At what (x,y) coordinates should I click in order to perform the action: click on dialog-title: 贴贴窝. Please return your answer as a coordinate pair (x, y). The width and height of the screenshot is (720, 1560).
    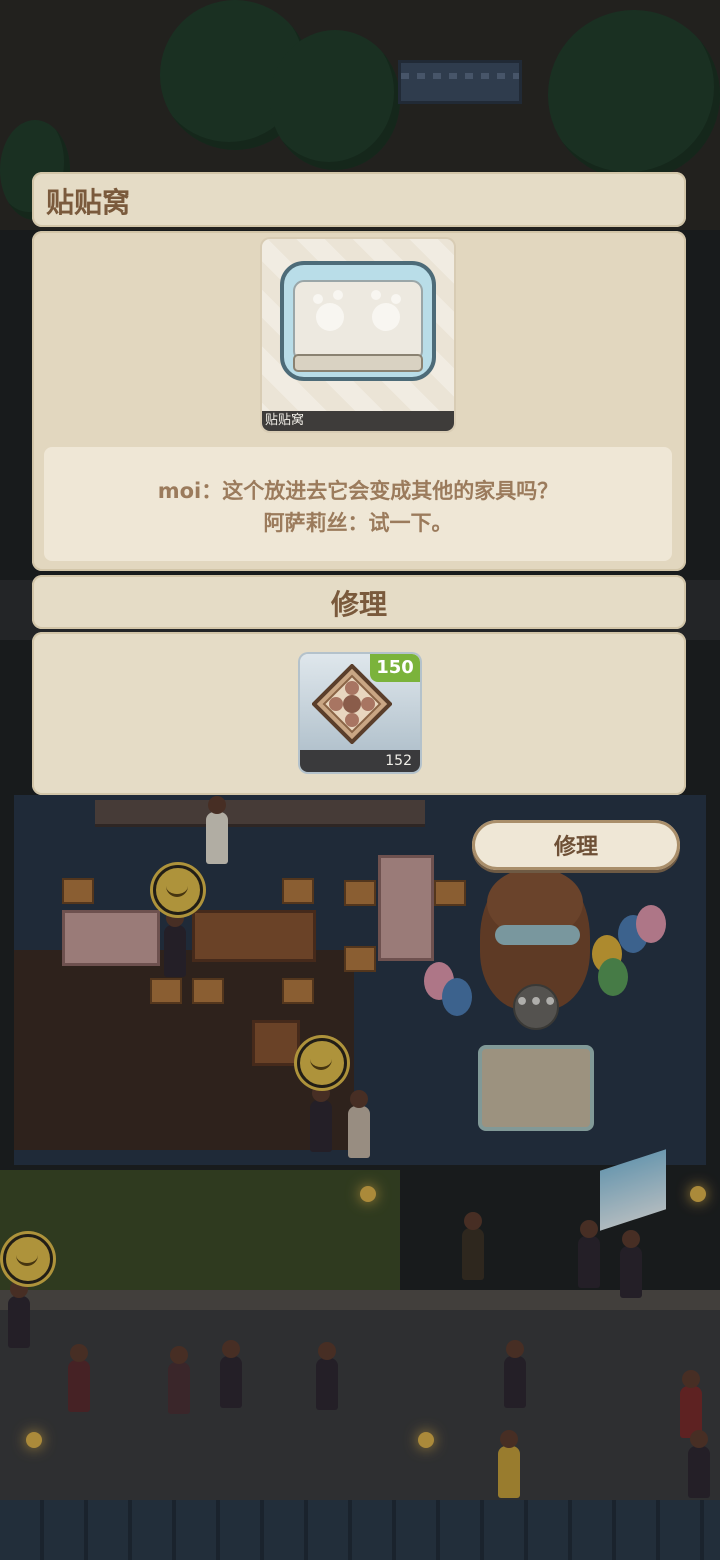
    Looking at the image, I should click on (88, 202).